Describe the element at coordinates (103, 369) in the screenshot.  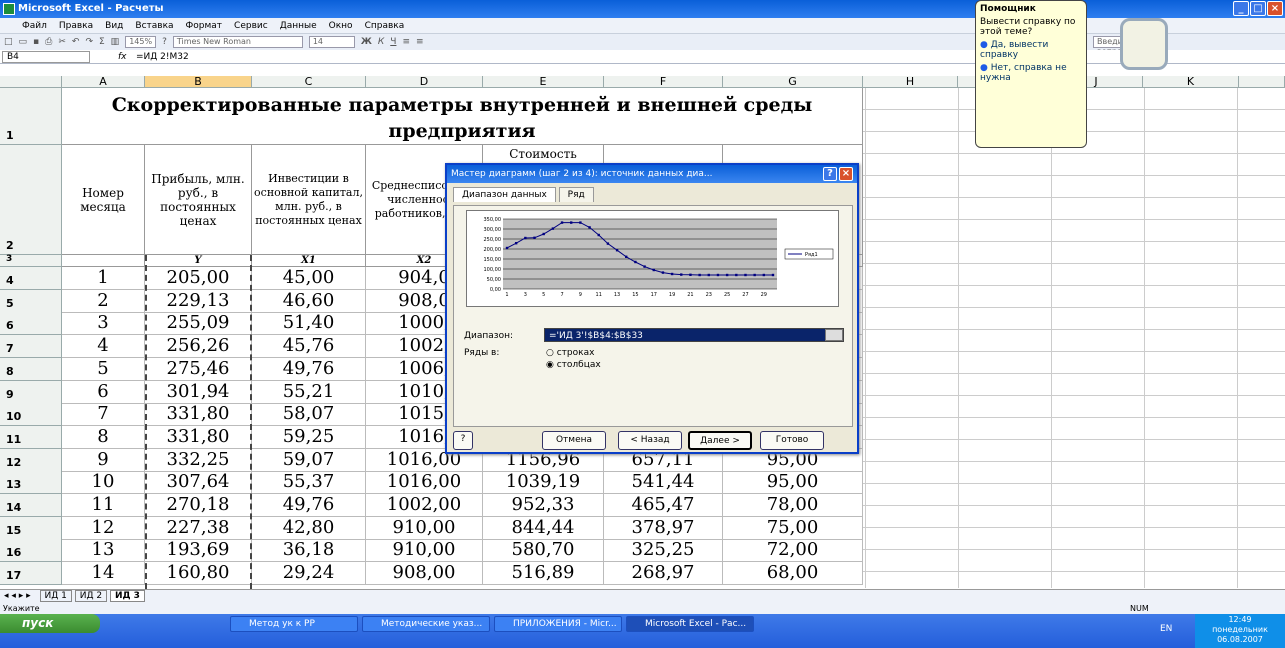
I see `cell-A8: 5` at that location.